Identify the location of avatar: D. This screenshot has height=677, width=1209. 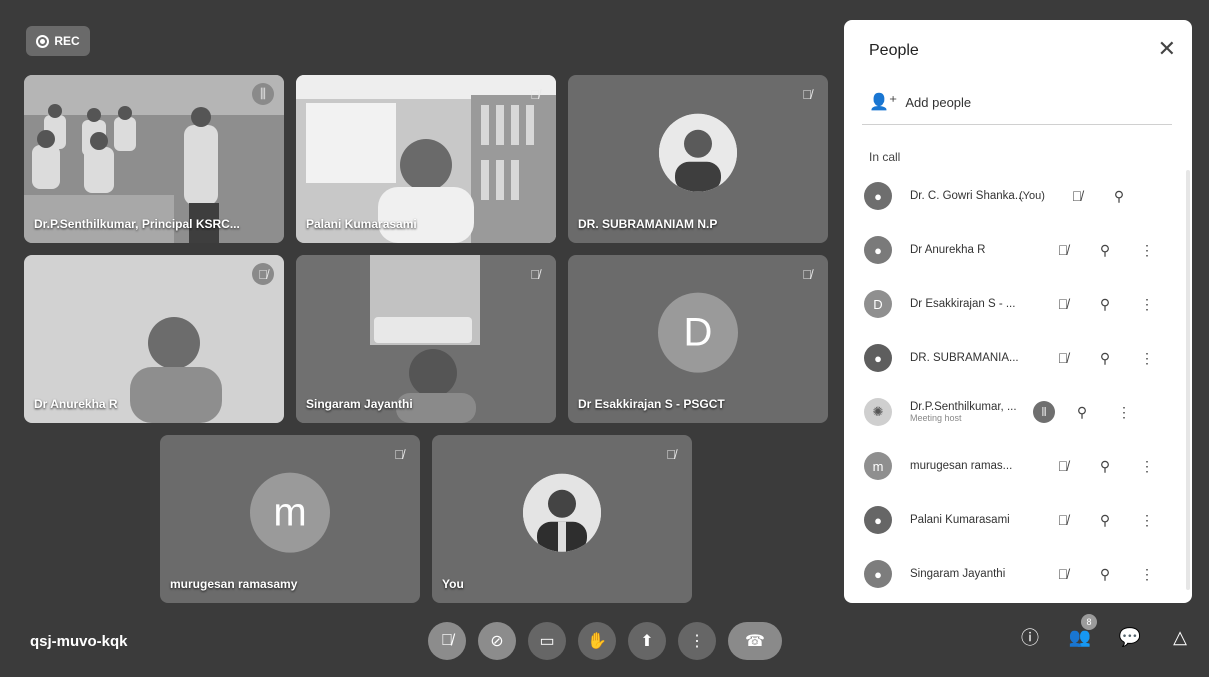
(878, 304).